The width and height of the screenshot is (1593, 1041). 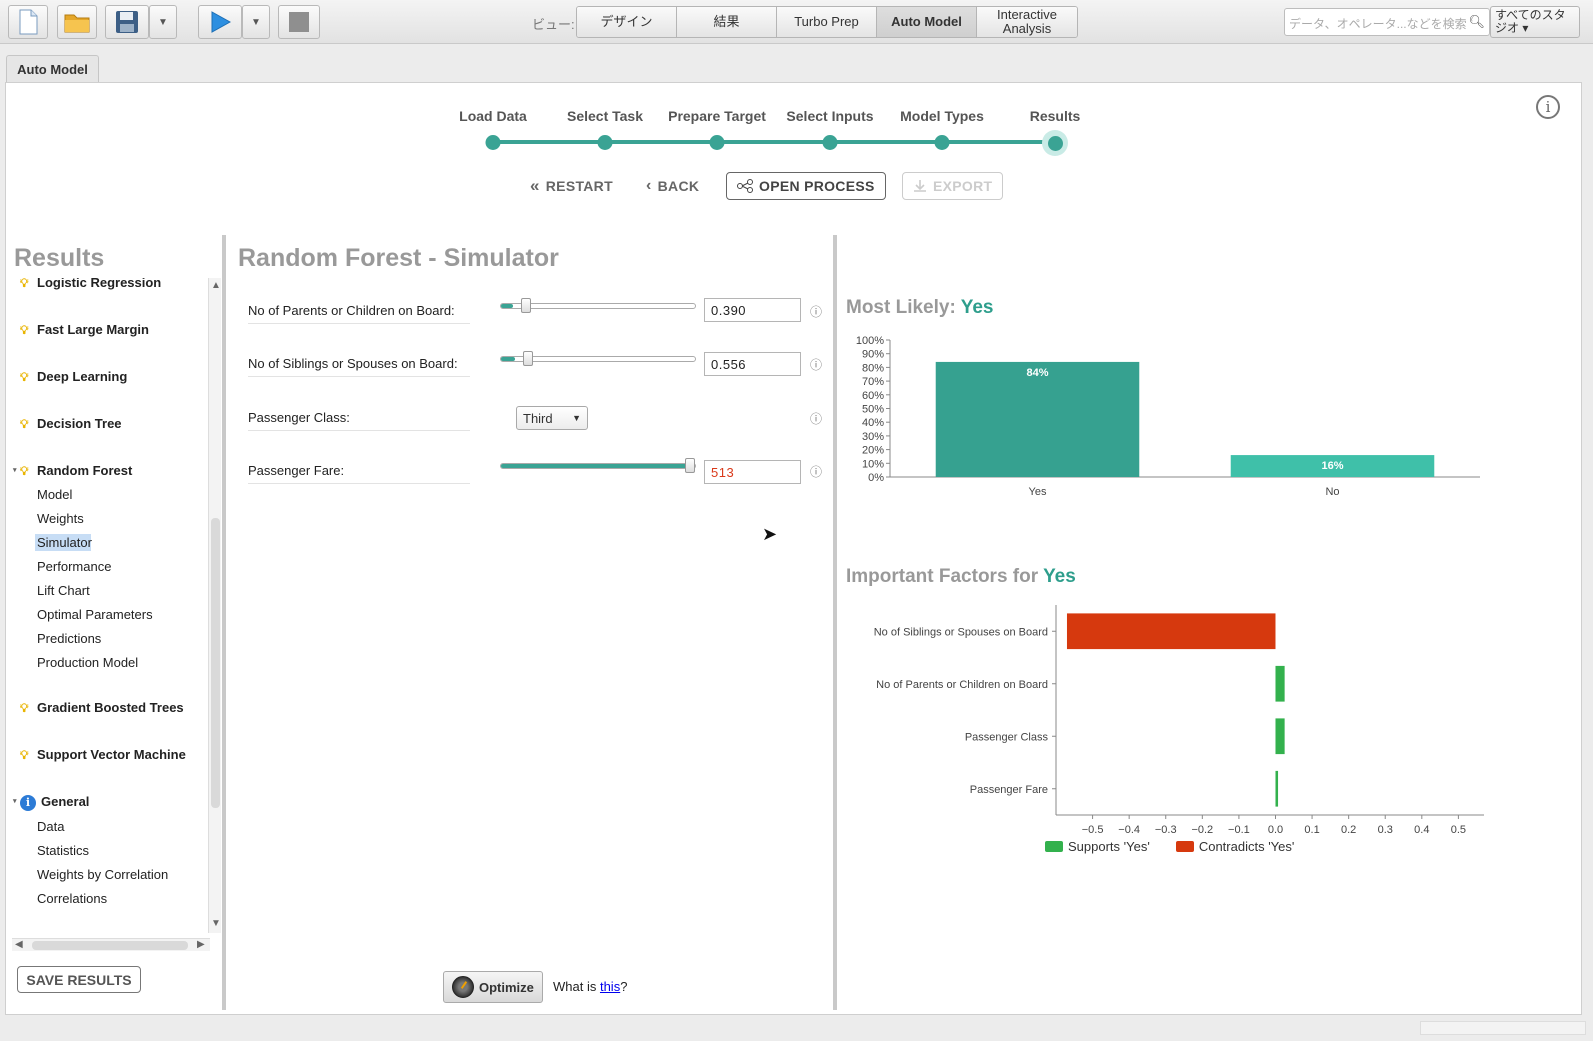 I want to click on slider-passenger-fare, so click(x=598, y=465).